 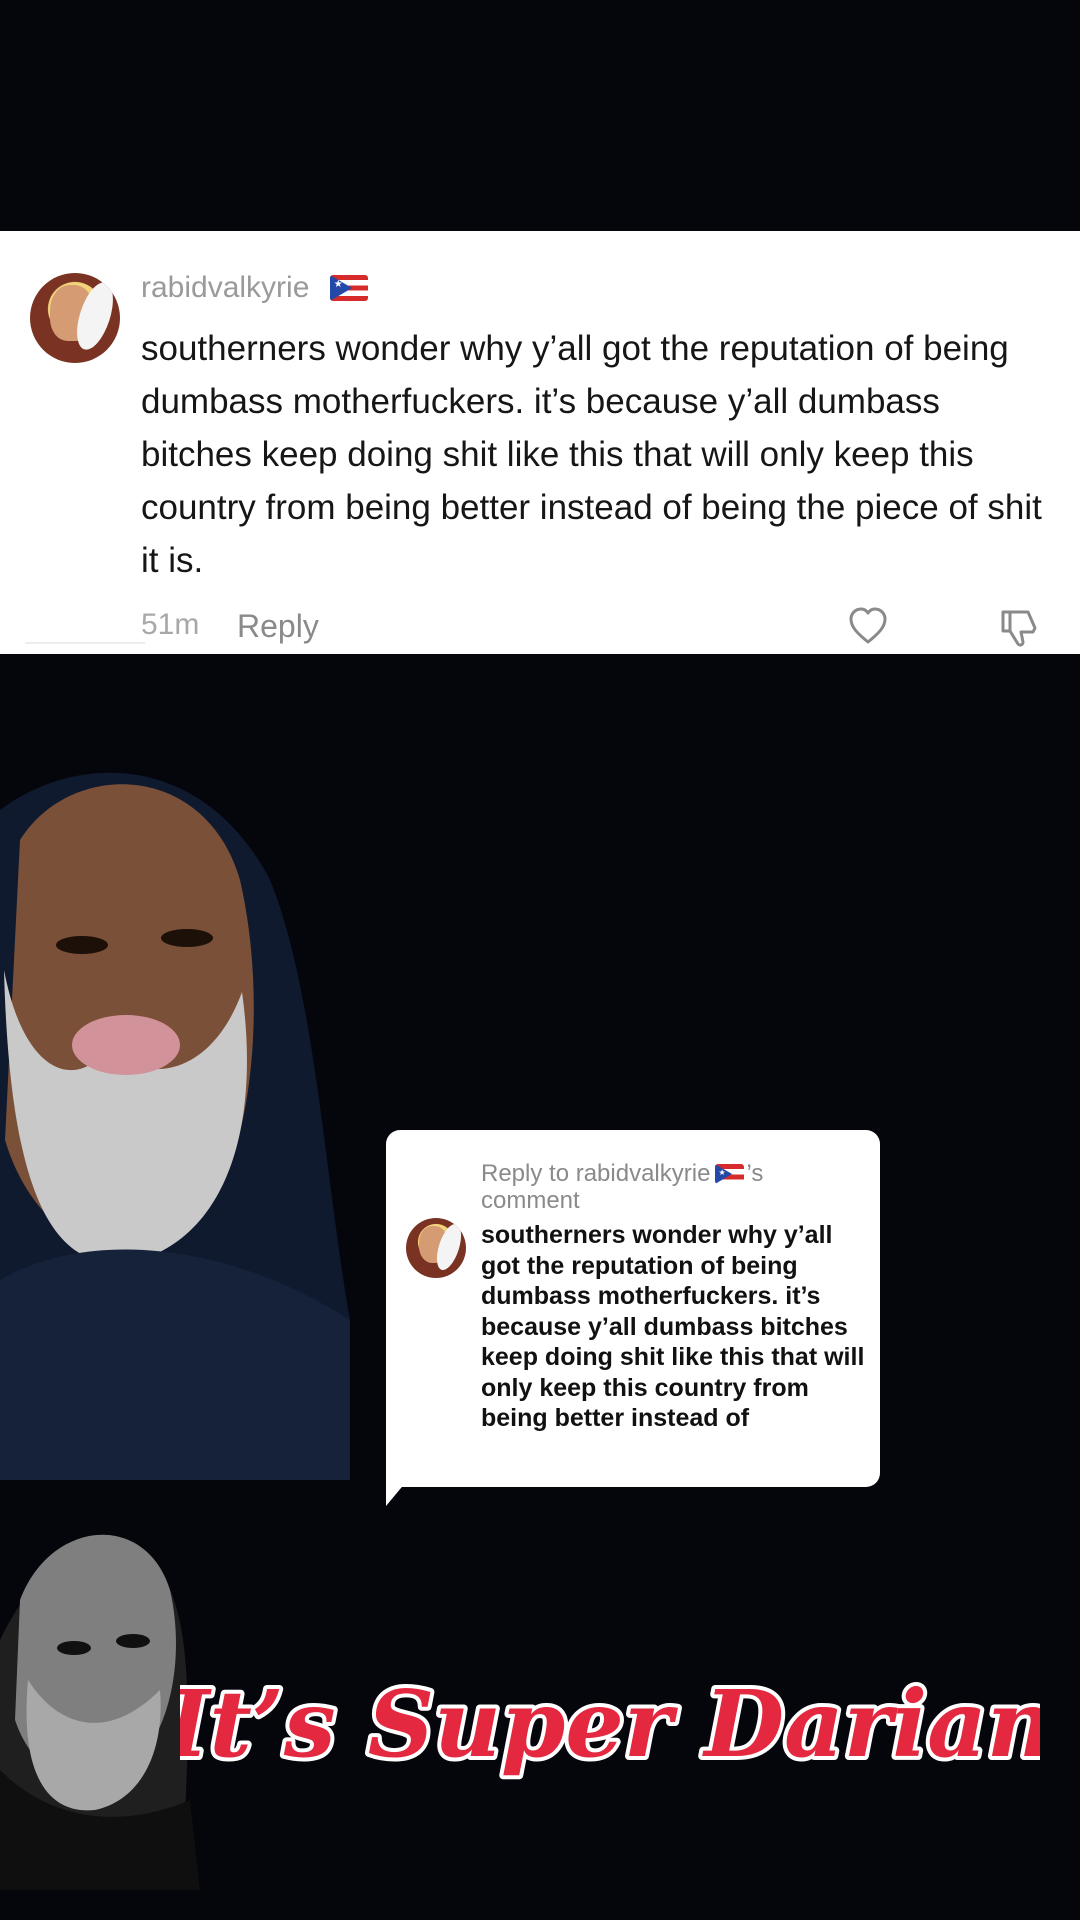 I want to click on video-person, so click(x=175, y=1126).